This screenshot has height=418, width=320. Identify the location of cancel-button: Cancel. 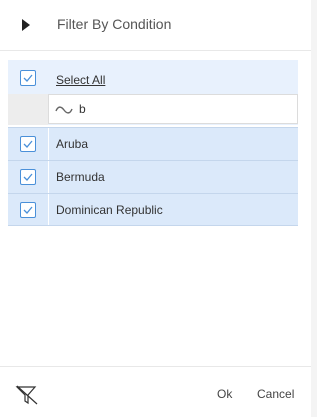
(275, 394).